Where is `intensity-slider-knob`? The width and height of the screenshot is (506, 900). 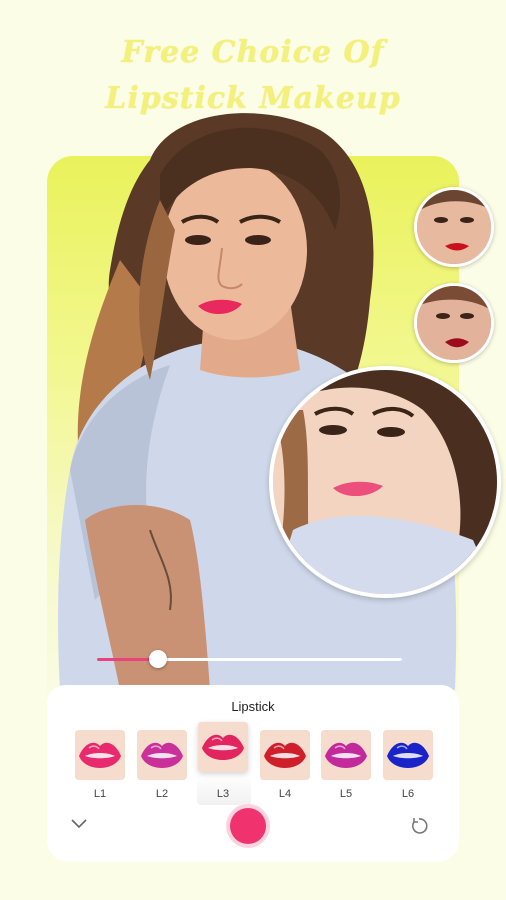
intensity-slider-knob is located at coordinates (158, 659).